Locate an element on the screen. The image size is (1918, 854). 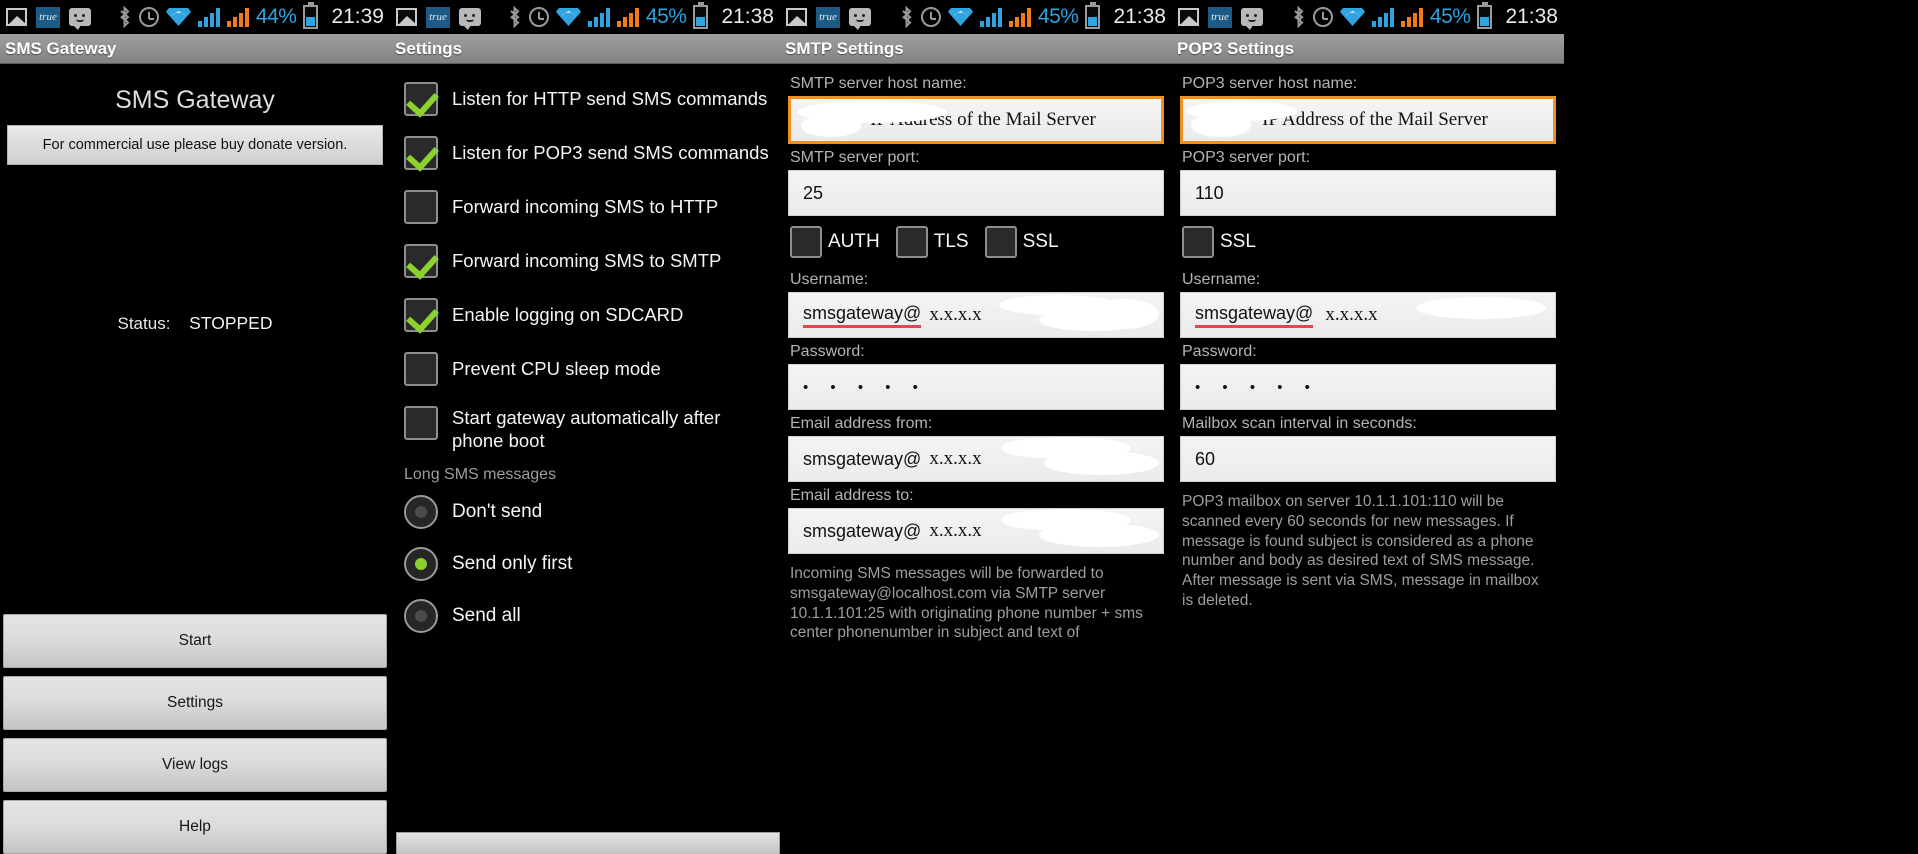
pop3-password-input: • • • • • is located at coordinates (1368, 387).